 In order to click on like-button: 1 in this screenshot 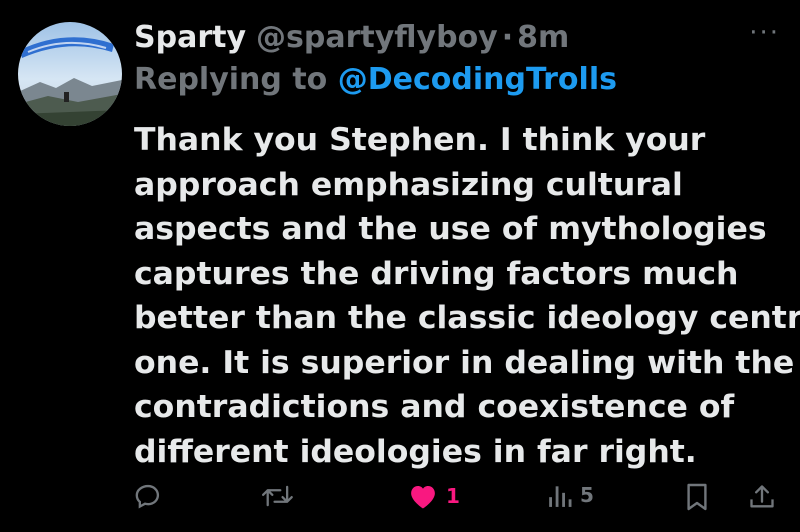, I will do `click(434, 496)`.